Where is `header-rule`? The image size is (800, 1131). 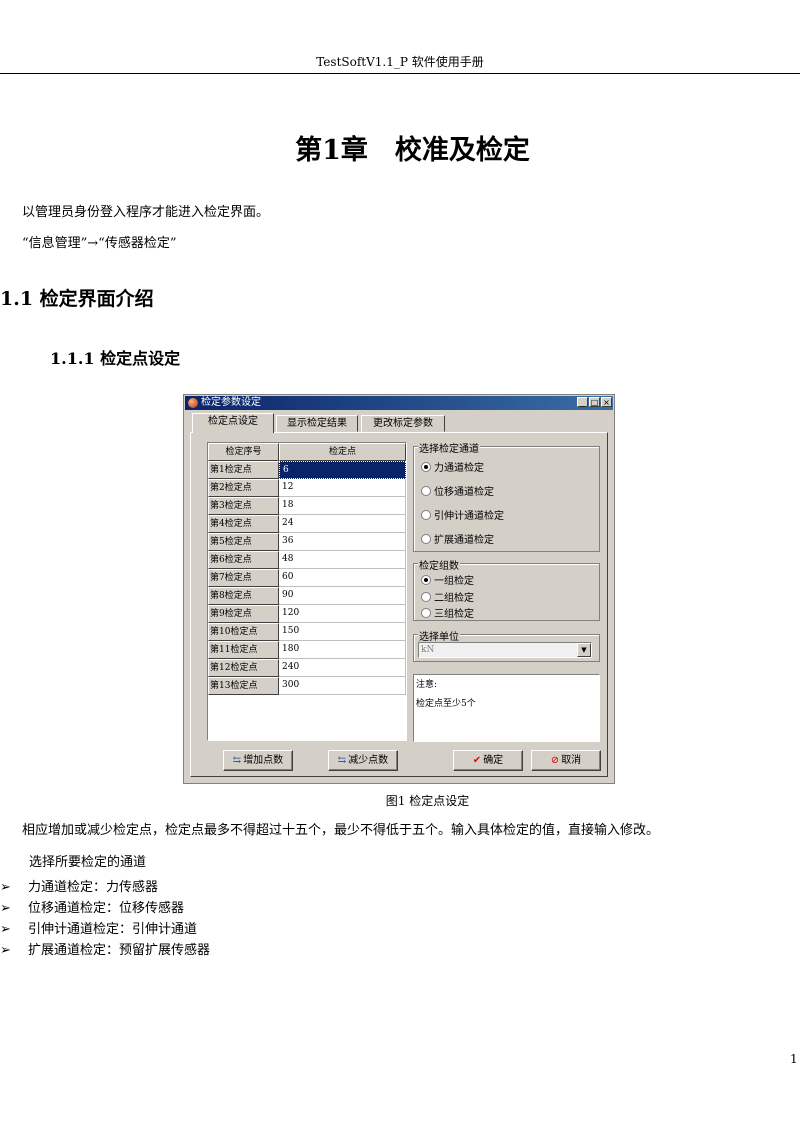
header-rule is located at coordinates (400, 73).